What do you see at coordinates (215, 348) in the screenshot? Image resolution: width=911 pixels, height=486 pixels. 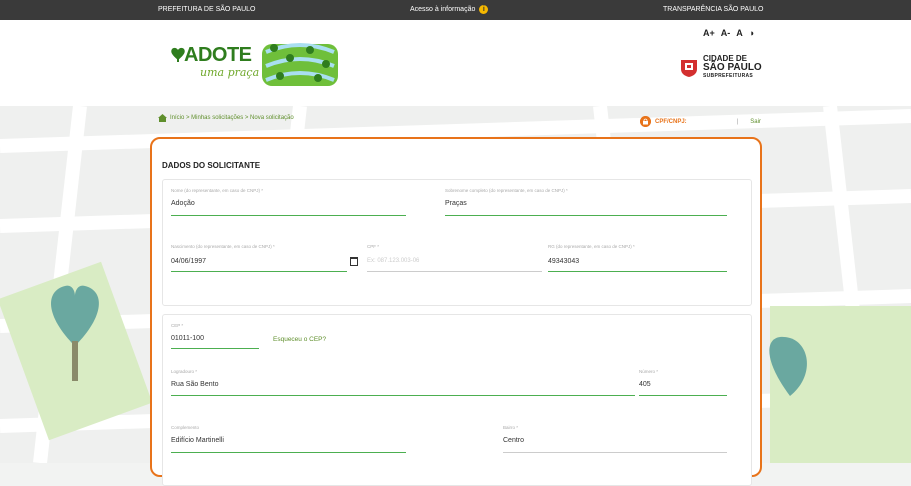 I see `cep-underline` at bounding box center [215, 348].